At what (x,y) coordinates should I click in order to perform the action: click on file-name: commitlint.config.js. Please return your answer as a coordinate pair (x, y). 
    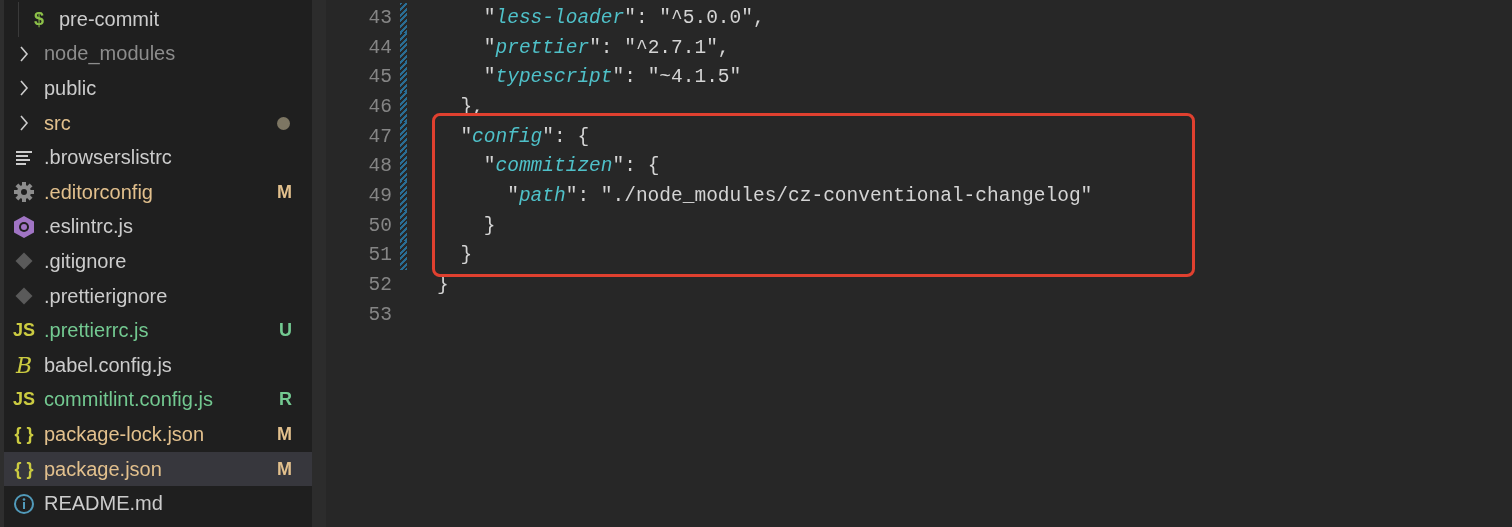
    Looking at the image, I should click on (129, 400).